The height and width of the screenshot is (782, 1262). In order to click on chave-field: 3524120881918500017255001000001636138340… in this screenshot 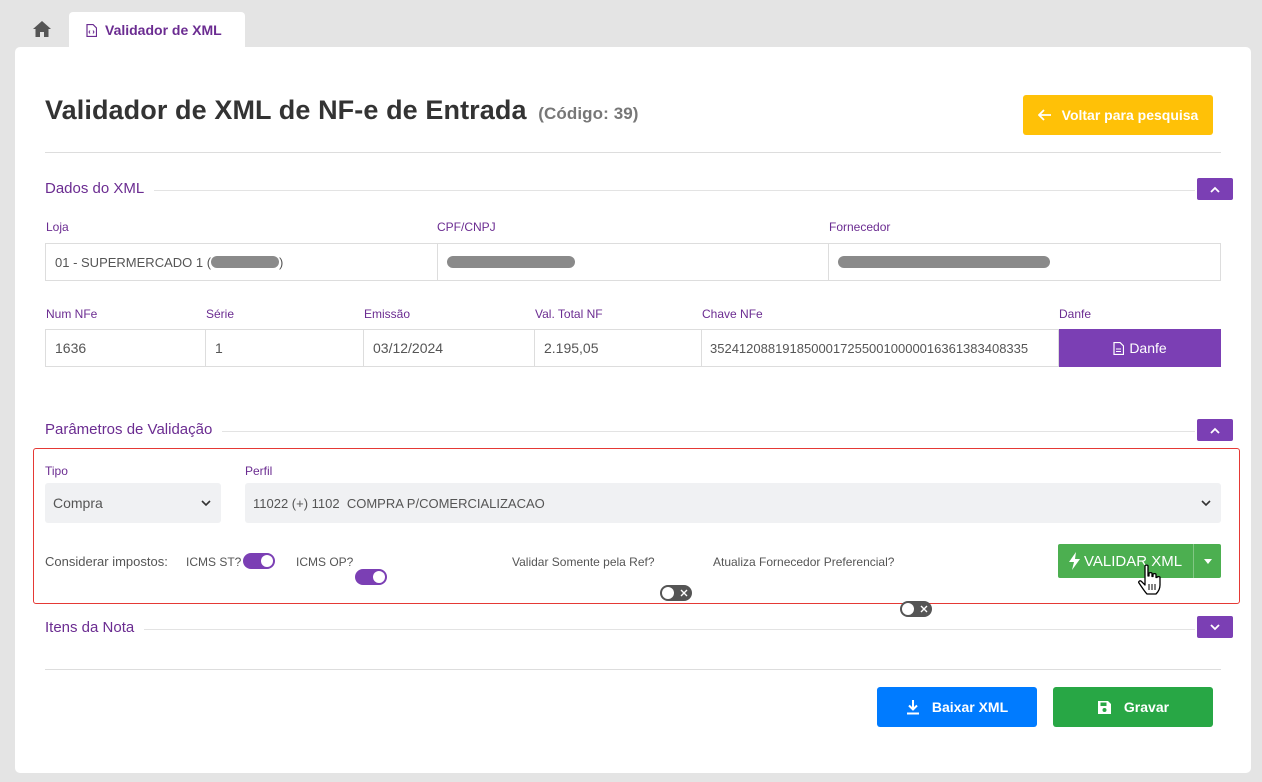, I will do `click(880, 348)`.